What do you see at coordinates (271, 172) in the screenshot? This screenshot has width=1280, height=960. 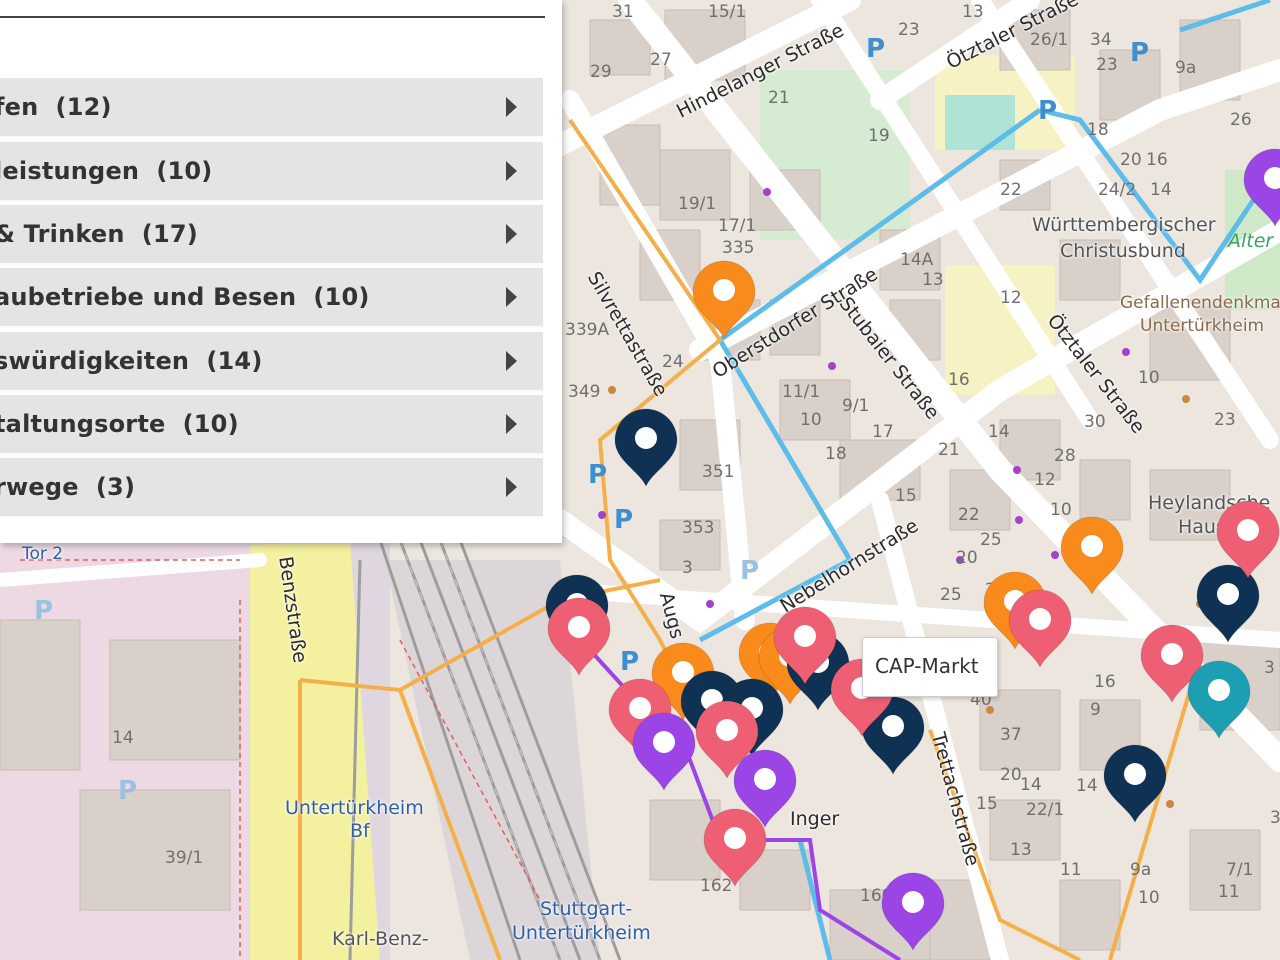 I see `category-row: leistungen (10)` at bounding box center [271, 172].